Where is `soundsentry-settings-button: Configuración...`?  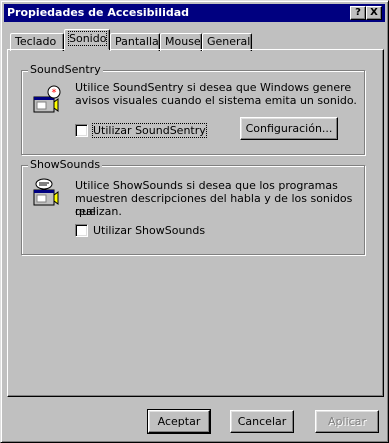
soundsentry-settings-button: Configuración... is located at coordinates (289, 128).